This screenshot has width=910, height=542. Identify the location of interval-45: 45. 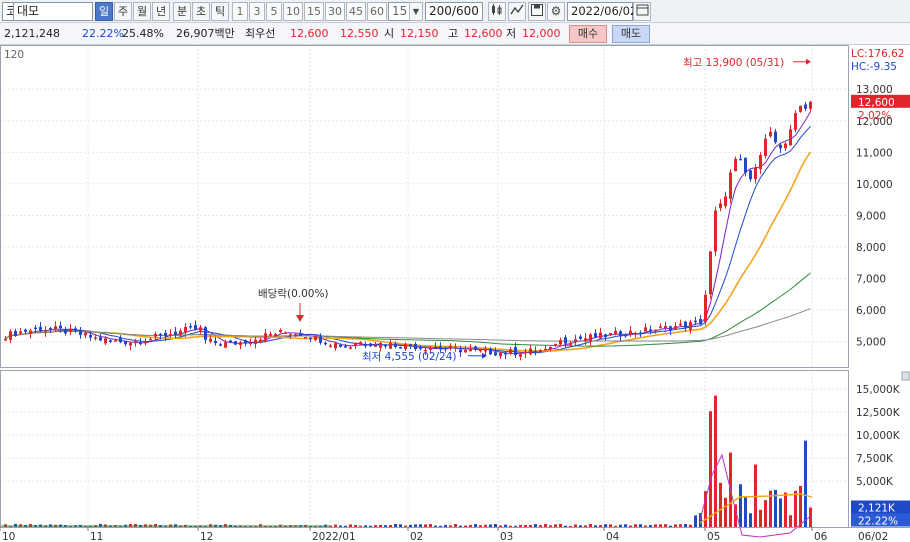
(356, 11).